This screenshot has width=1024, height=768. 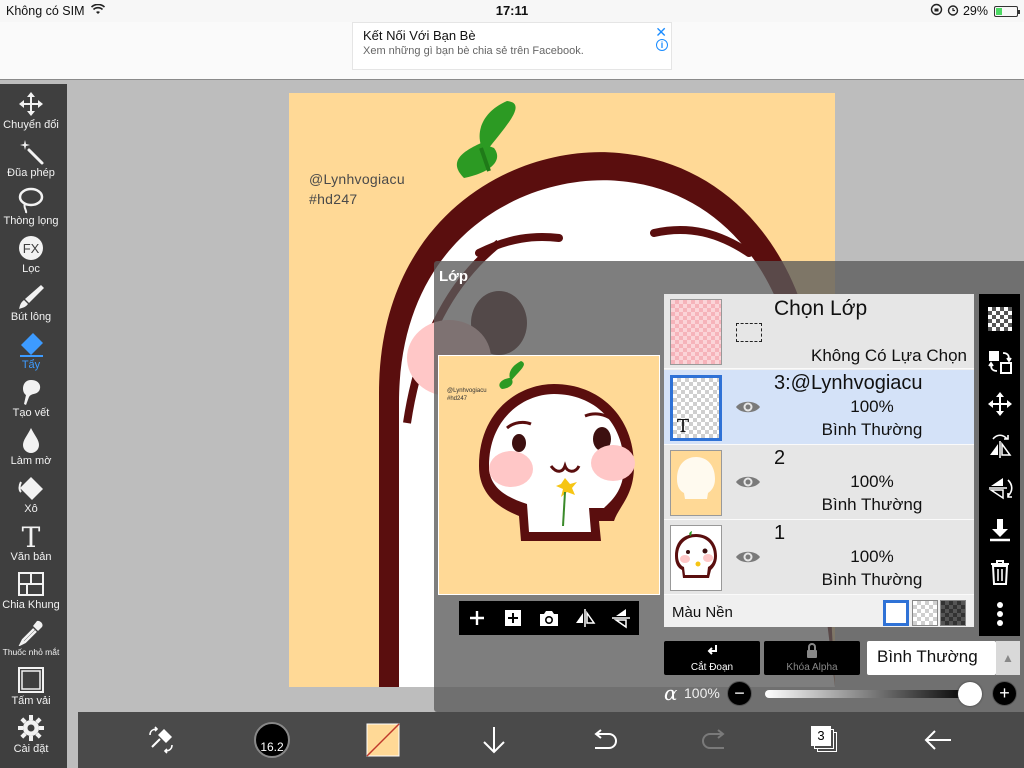 What do you see at coordinates (696, 332) in the screenshot?
I see `selection-thumbnail` at bounding box center [696, 332].